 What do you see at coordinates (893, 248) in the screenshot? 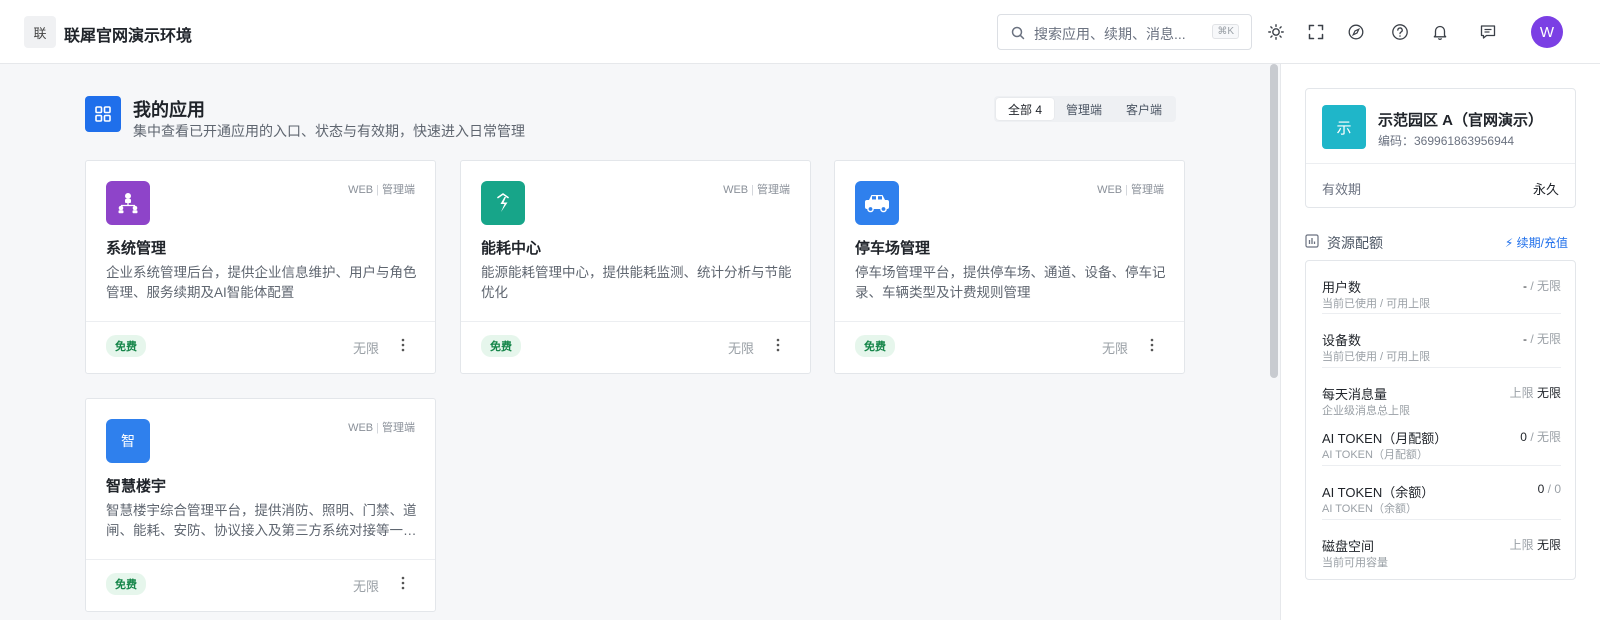
I see `card-title: 停车场管理` at bounding box center [893, 248].